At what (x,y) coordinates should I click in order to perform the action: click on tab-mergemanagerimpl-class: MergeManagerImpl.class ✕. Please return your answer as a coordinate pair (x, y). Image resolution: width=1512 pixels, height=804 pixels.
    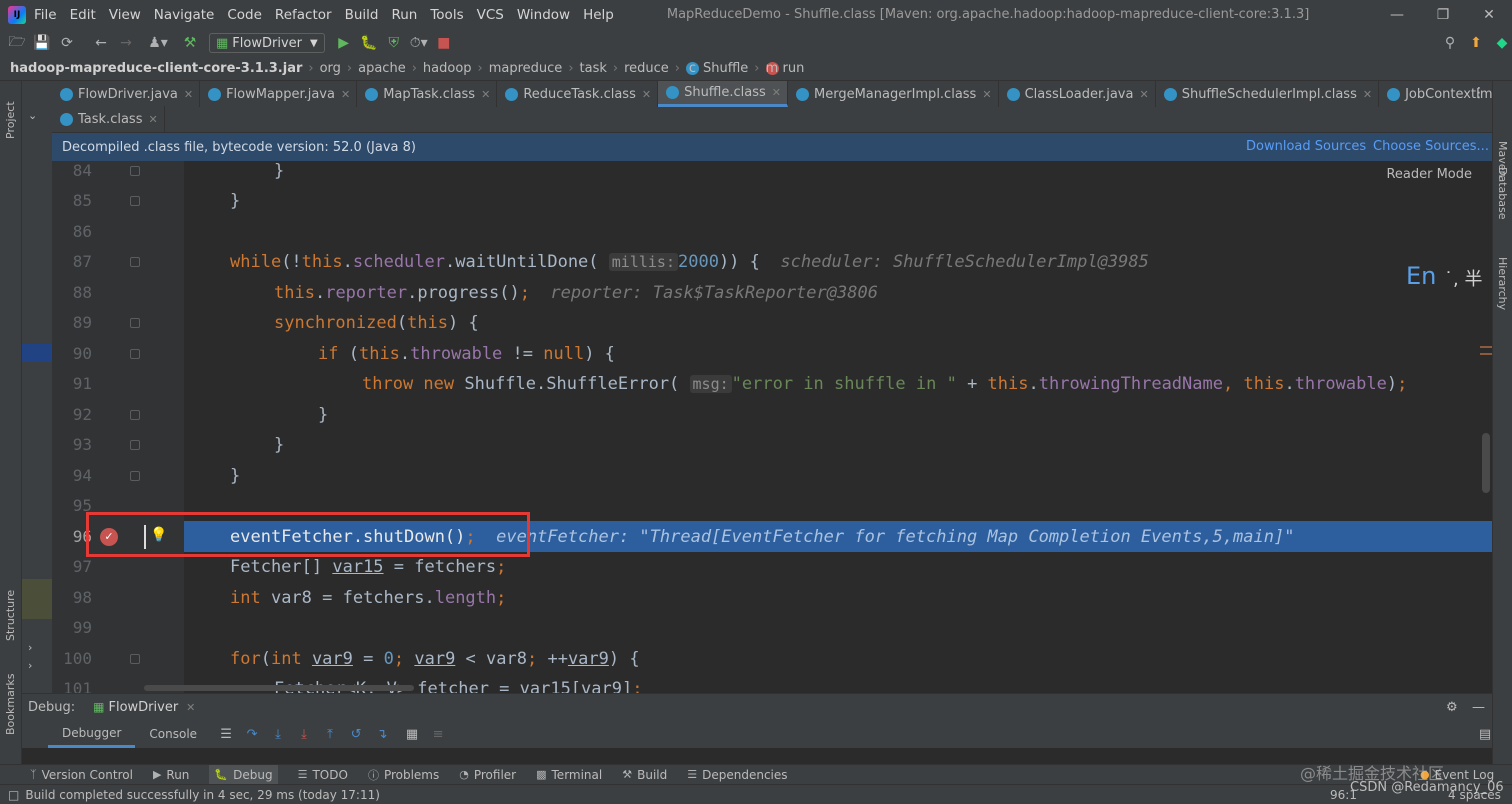
    Looking at the image, I should click on (893, 94).